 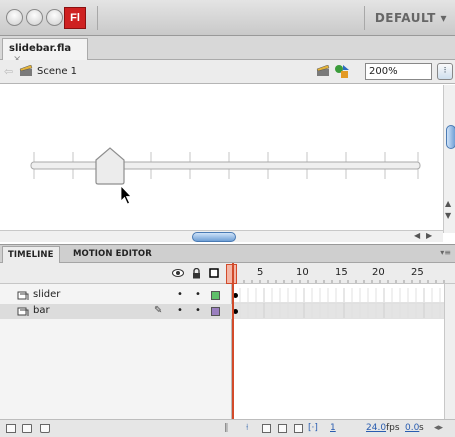 What do you see at coordinates (47, 294) in the screenshot?
I see `layer-name: slider` at bounding box center [47, 294].